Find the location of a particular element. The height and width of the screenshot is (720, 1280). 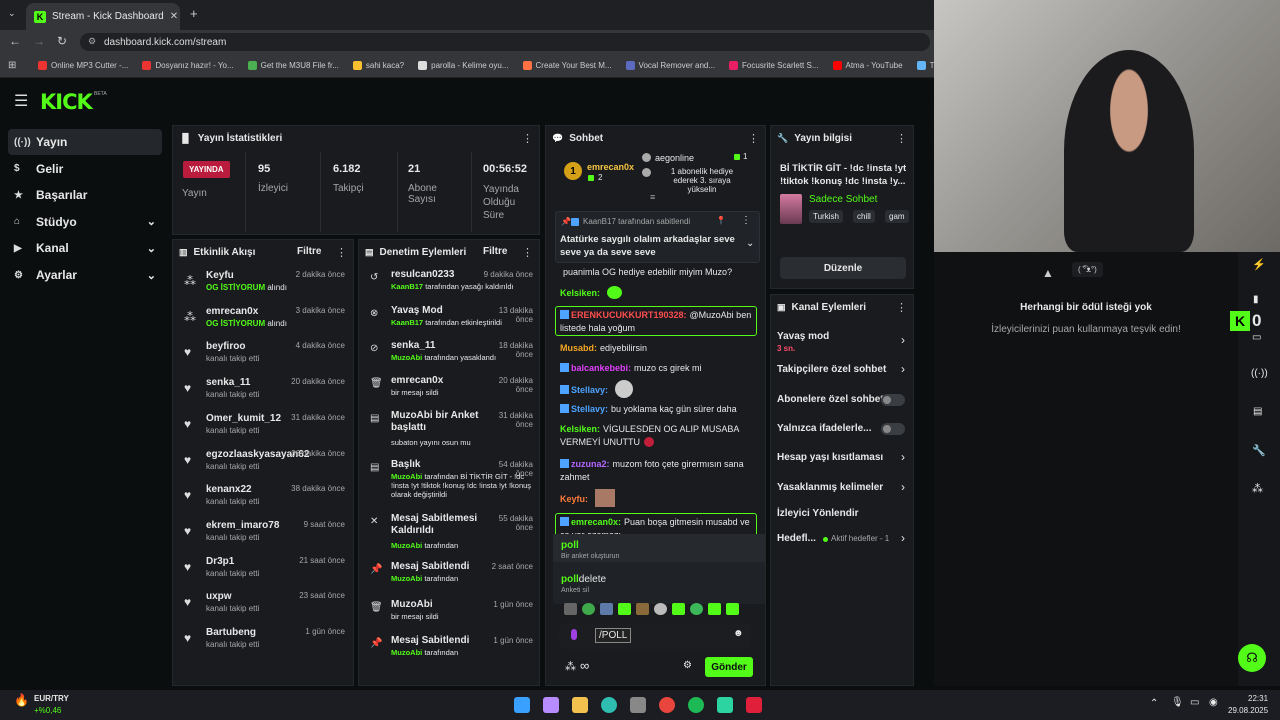

mic-tray-icon: 🎙 is located at coordinates (1177, 702).